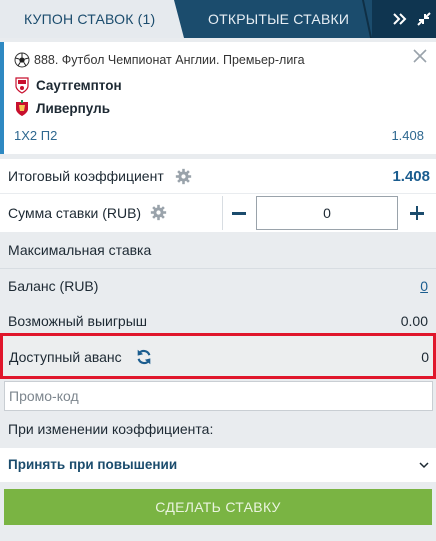 Image resolution: width=436 pixels, height=541 pixels. What do you see at coordinates (218, 396) in the screenshot?
I see `promo-code-input` at bounding box center [218, 396].